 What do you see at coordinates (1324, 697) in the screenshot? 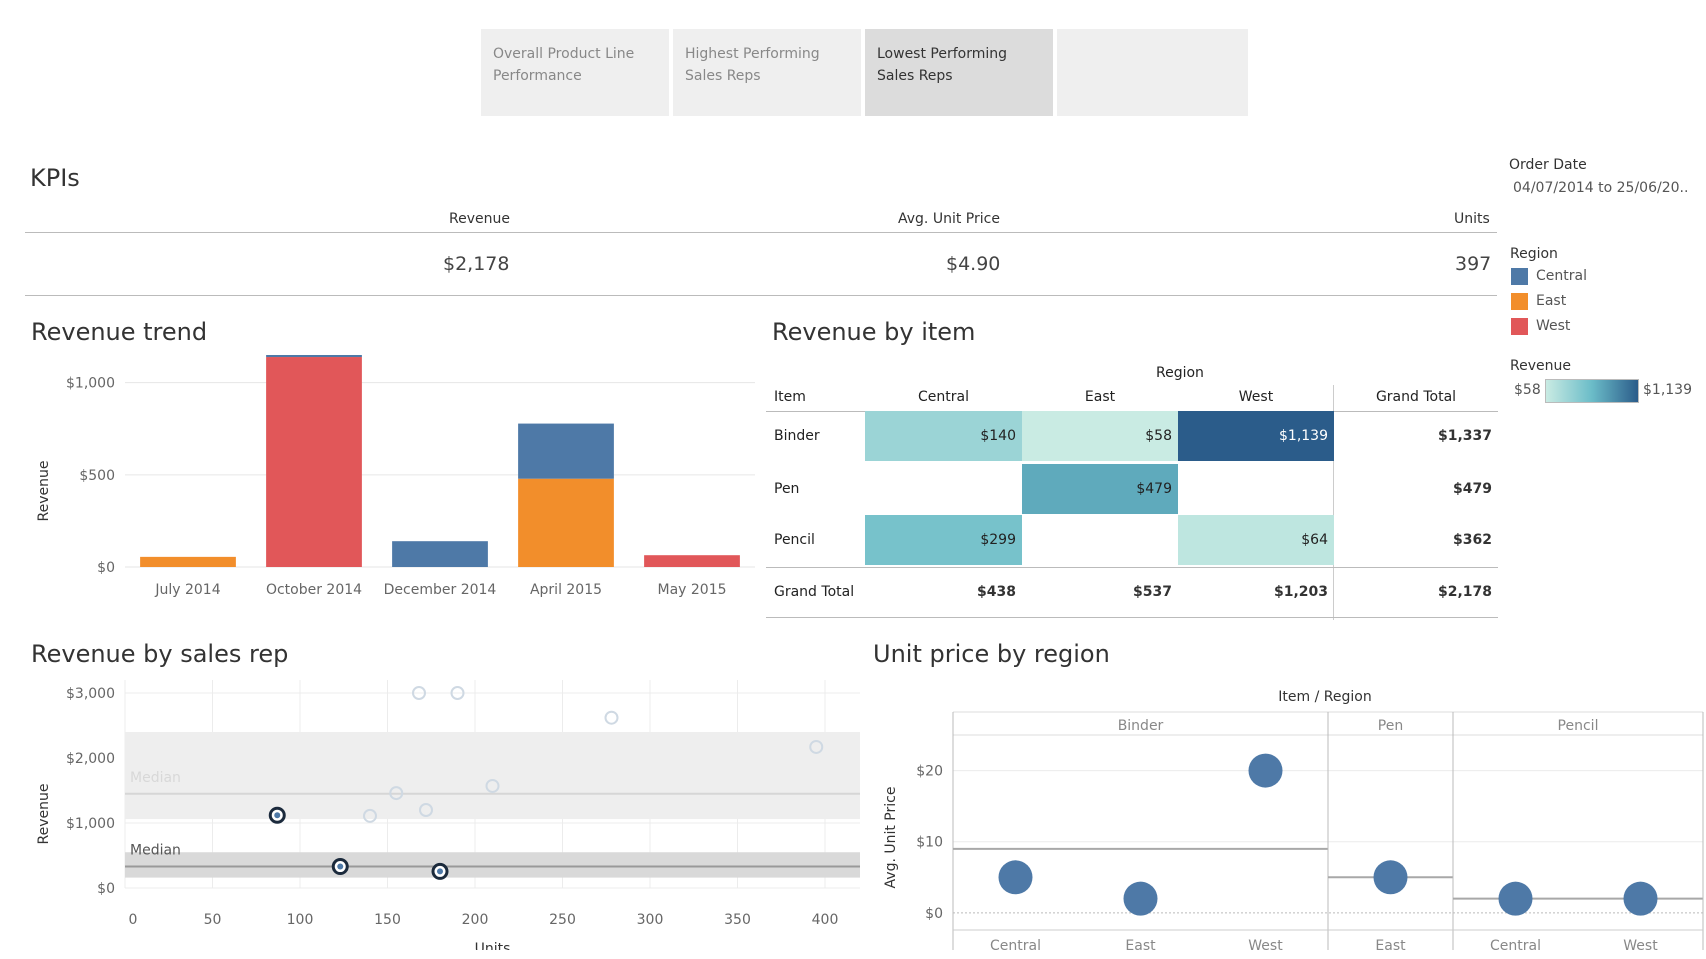
I see `chart-header: Item / Region` at bounding box center [1324, 697].